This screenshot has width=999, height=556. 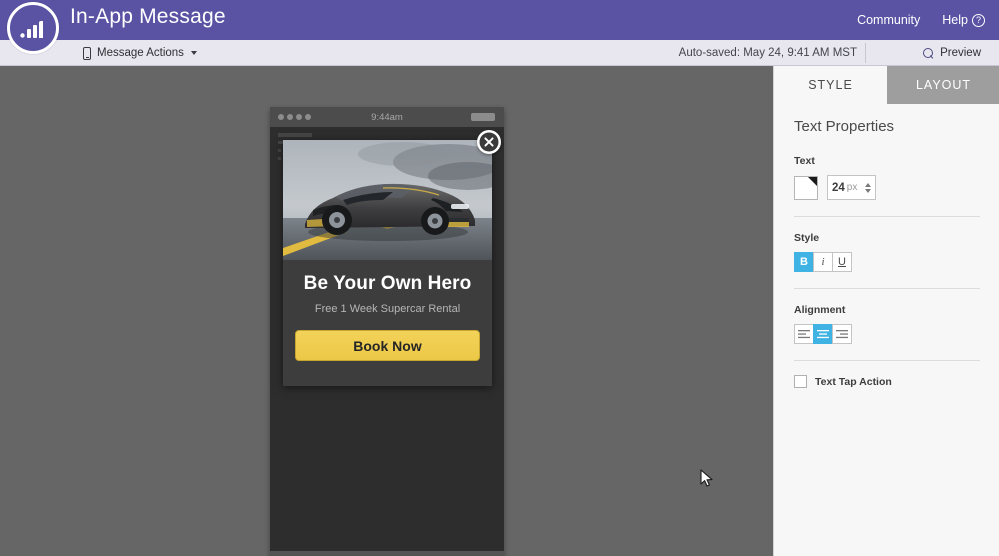 What do you see at coordinates (844, 126) in the screenshot?
I see `panel-title: Text Properties` at bounding box center [844, 126].